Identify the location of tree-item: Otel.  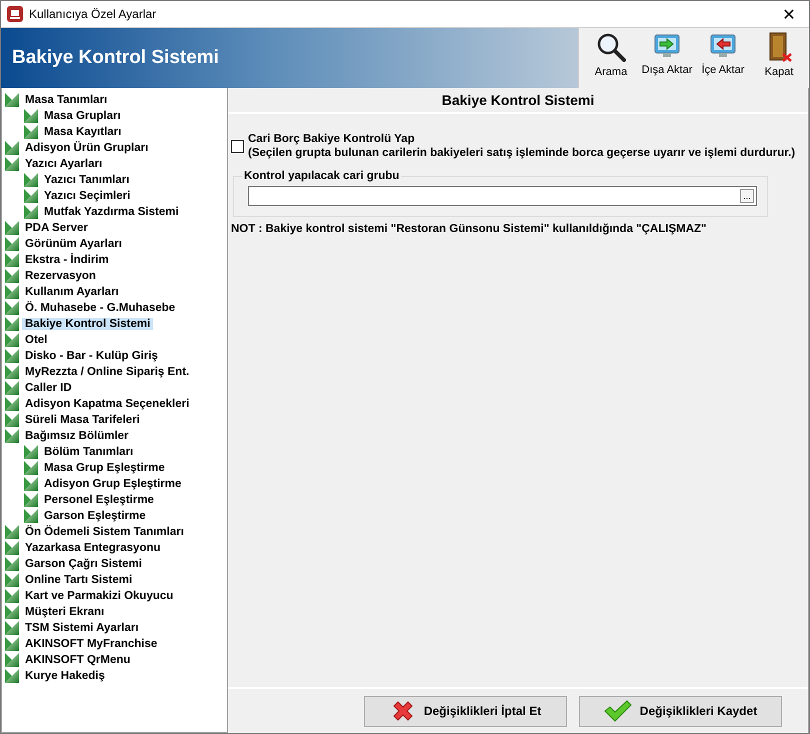
(36, 340).